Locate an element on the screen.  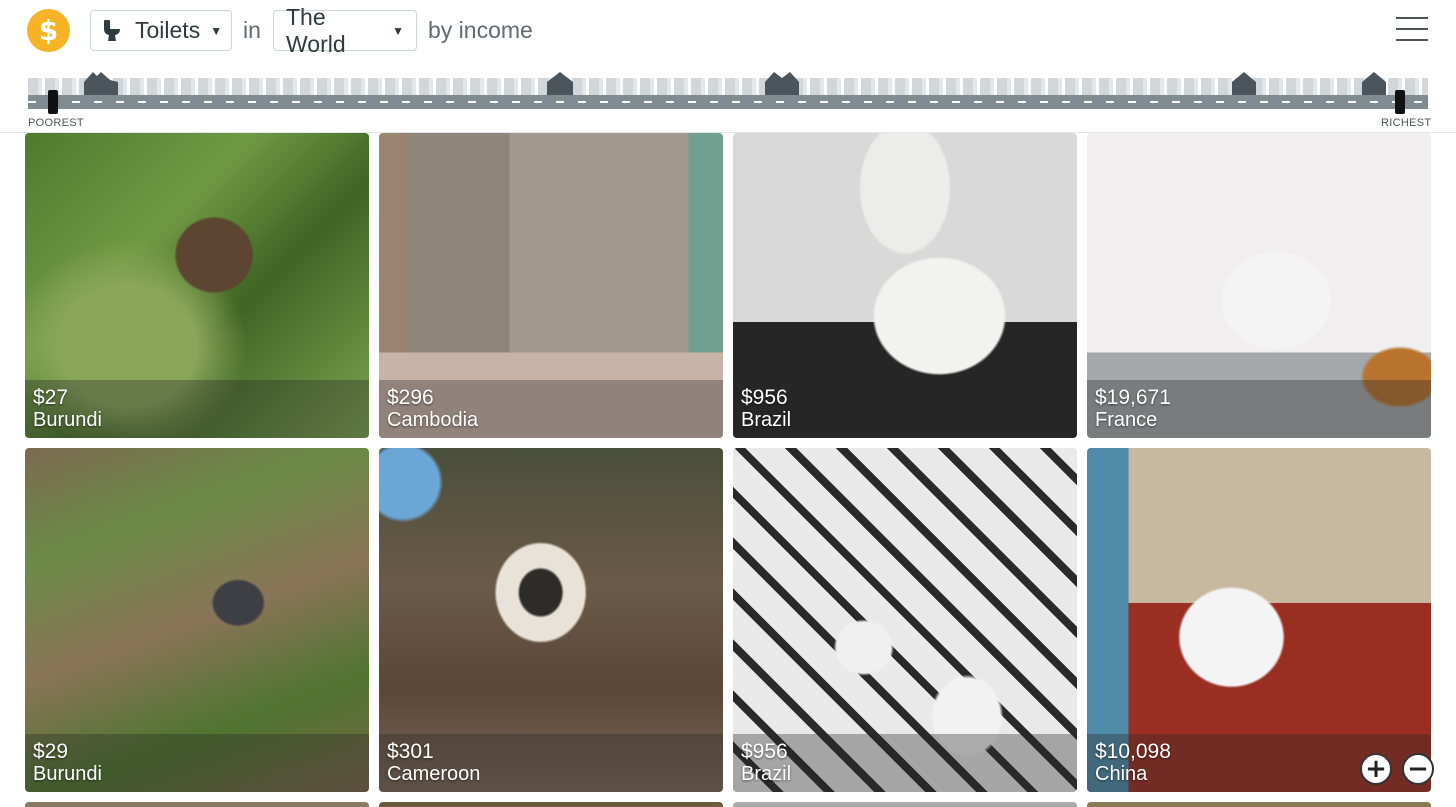
poorest-label: POOREST is located at coordinates (56, 123).